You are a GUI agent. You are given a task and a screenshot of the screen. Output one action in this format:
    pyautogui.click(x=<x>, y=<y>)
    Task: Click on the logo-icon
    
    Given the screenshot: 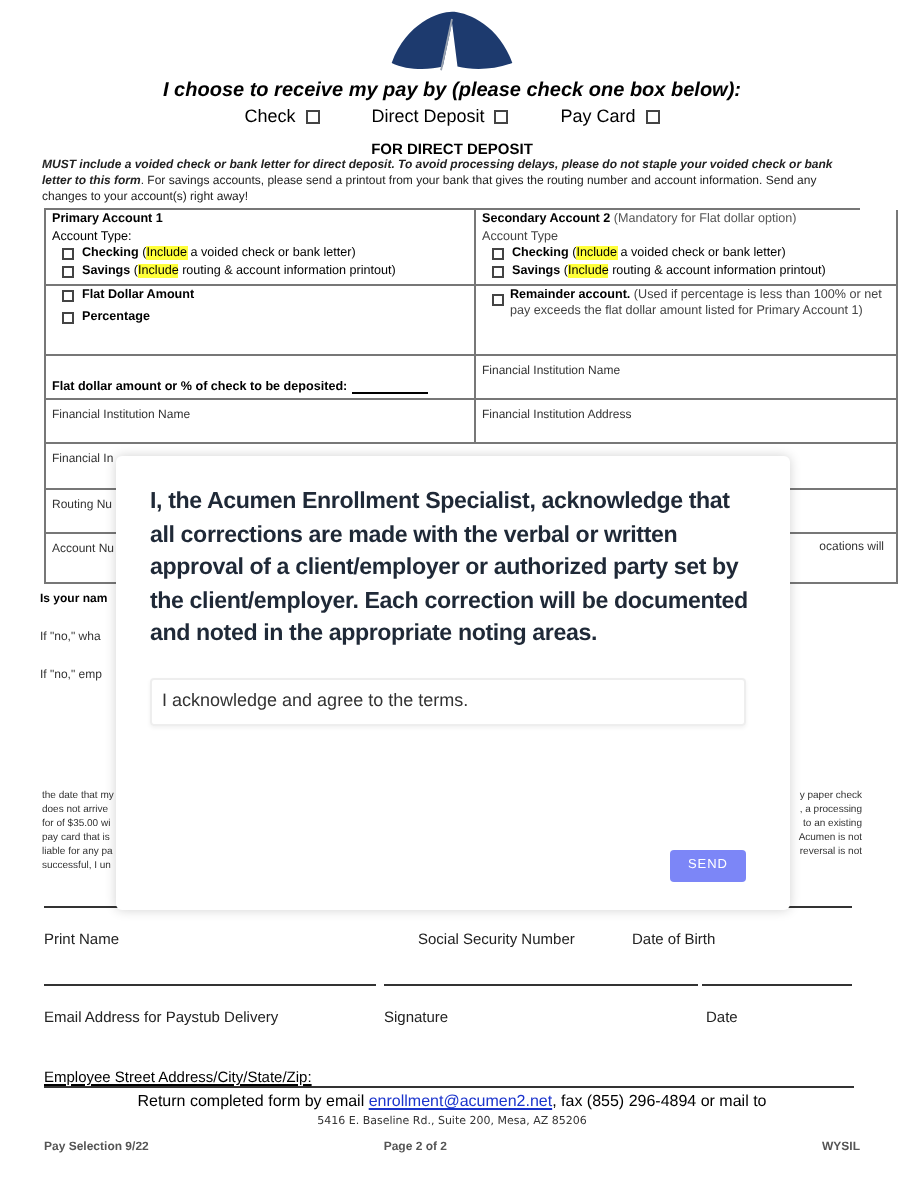 What is the action you would take?
    pyautogui.click(x=452, y=41)
    